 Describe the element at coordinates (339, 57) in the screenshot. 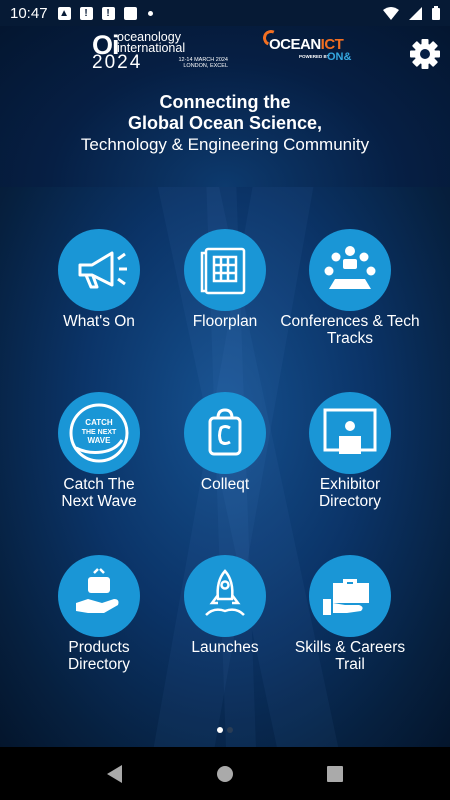

I see `on-and-logo: ON&` at that location.